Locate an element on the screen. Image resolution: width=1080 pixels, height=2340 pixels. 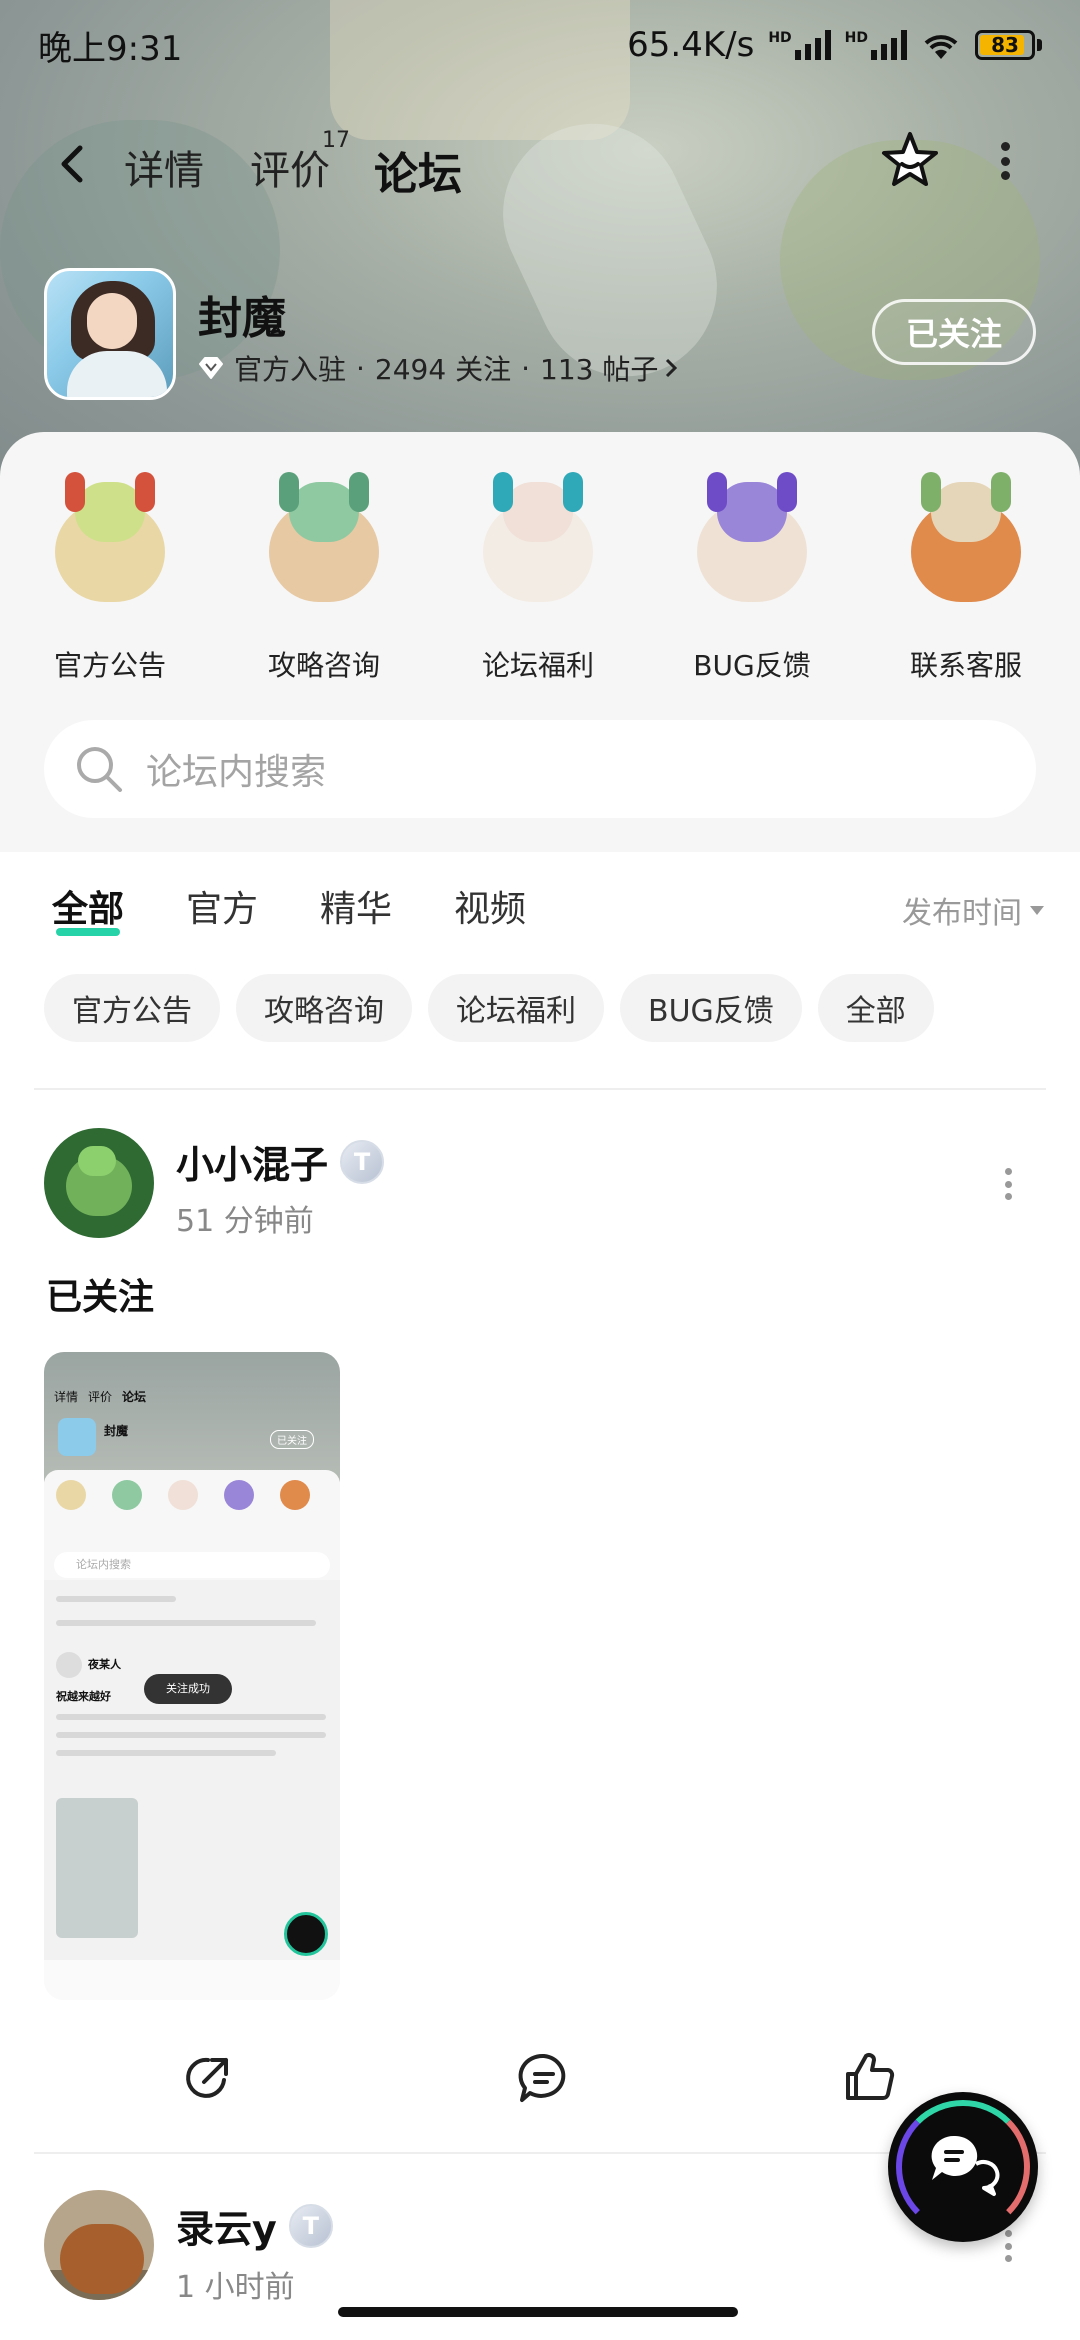
search-icon is located at coordinates (99, 769).